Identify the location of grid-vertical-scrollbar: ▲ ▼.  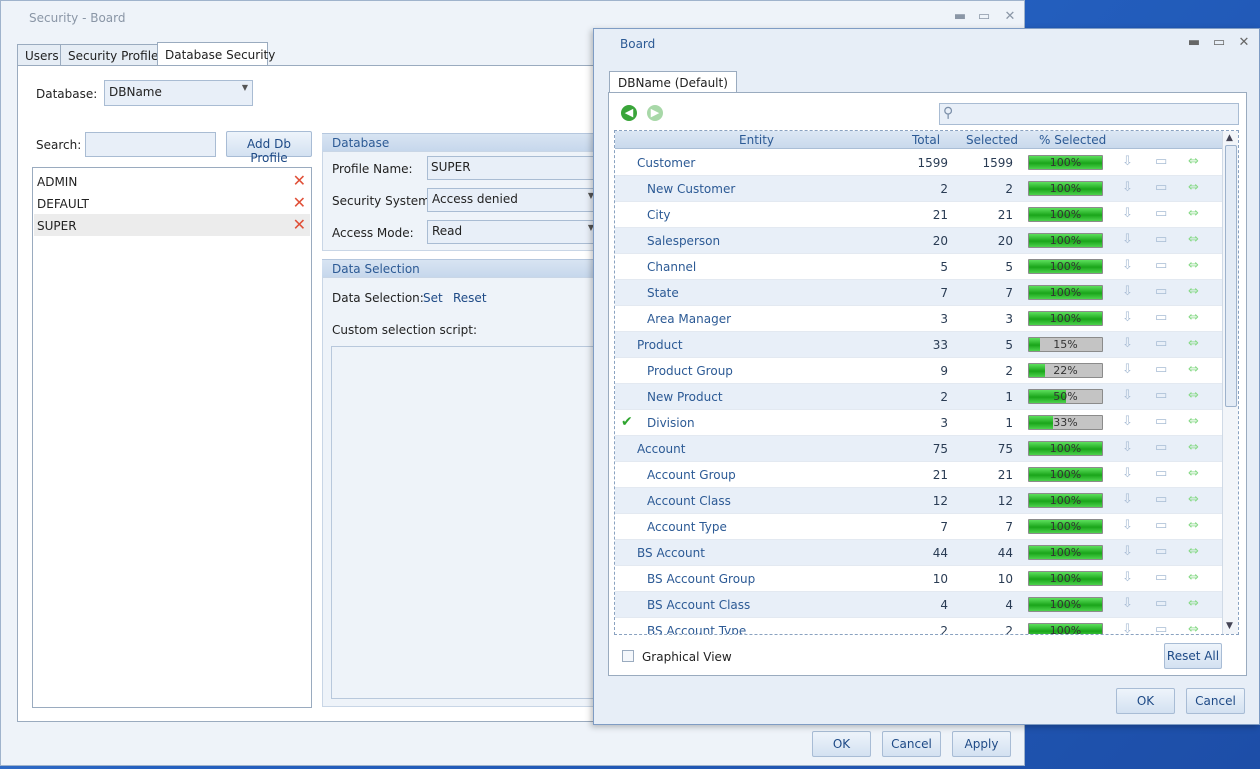
(1230, 382).